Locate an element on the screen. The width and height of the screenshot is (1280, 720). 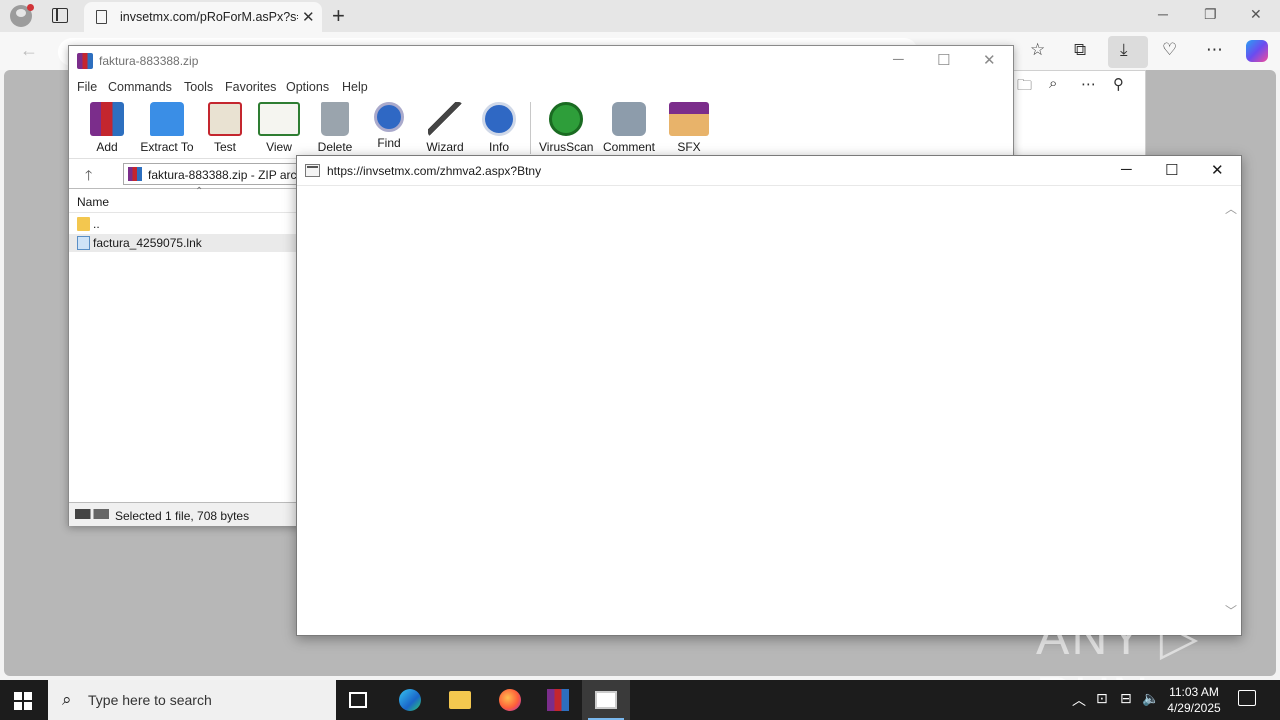
winrar-maximize-icon: ☐ is located at coordinates (943, 60).